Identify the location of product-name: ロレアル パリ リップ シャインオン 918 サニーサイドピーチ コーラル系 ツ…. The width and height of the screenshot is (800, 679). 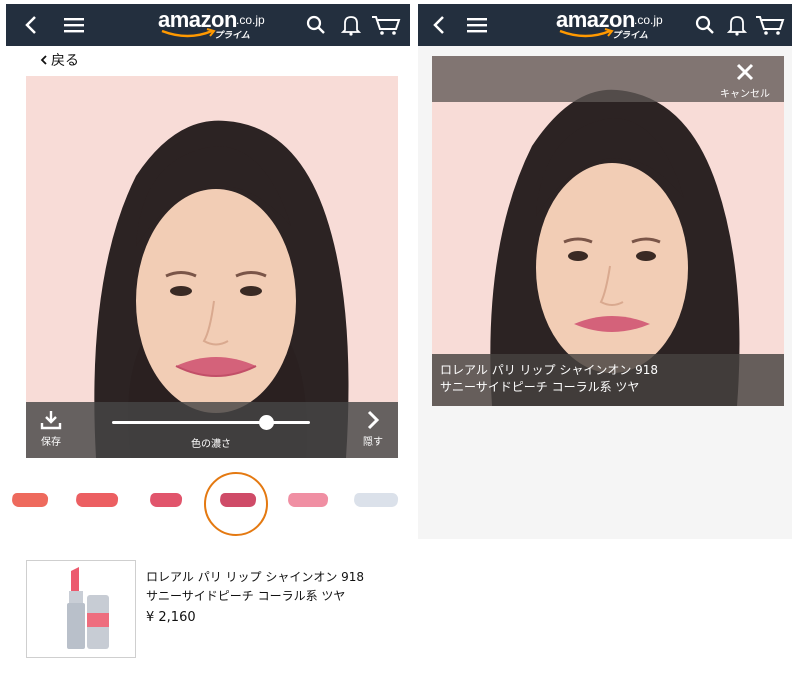
(271, 587).